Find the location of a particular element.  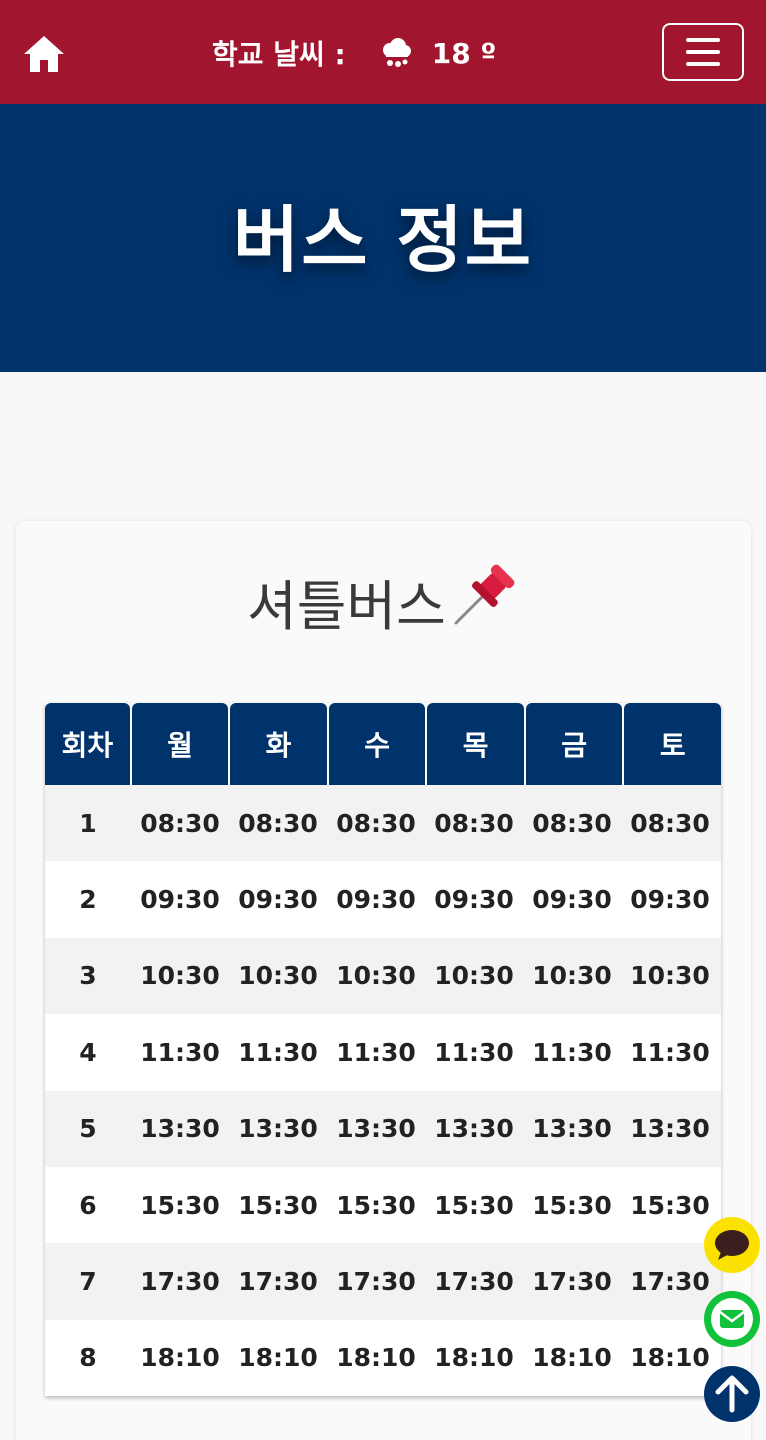

round-number-cell: 6 is located at coordinates (88, 1205).